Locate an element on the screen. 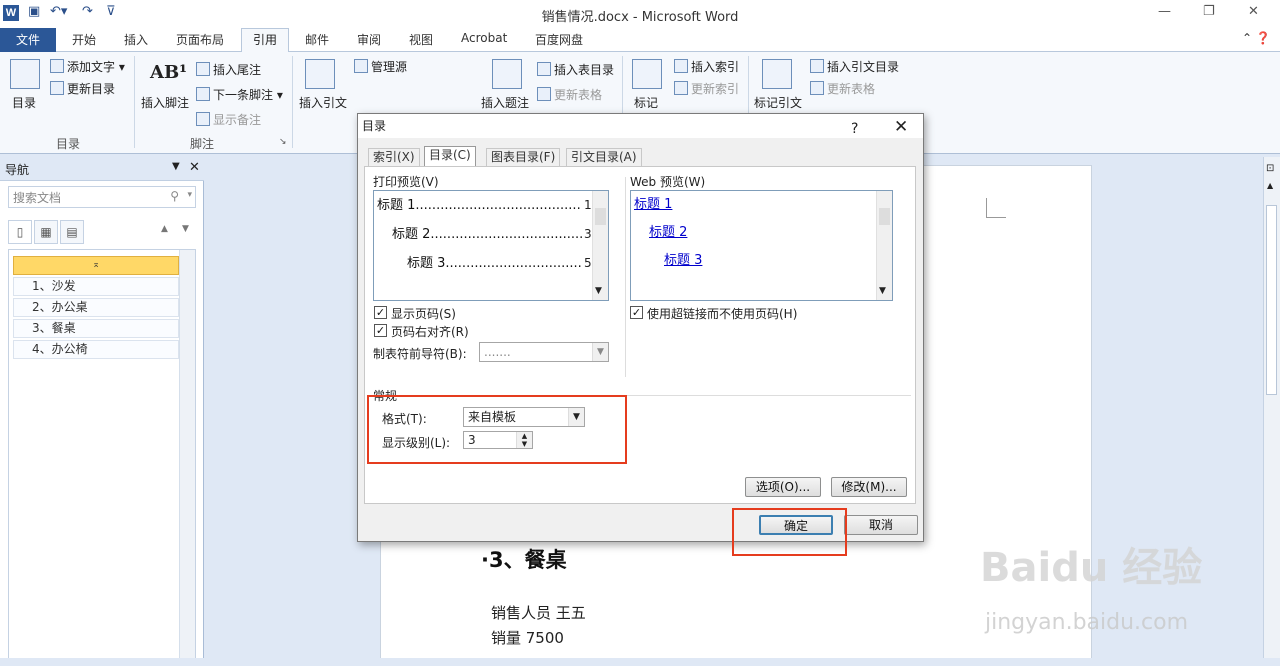 This screenshot has width=1280, height=666. group-footnotes-label: 脚注 is located at coordinates (202, 144).